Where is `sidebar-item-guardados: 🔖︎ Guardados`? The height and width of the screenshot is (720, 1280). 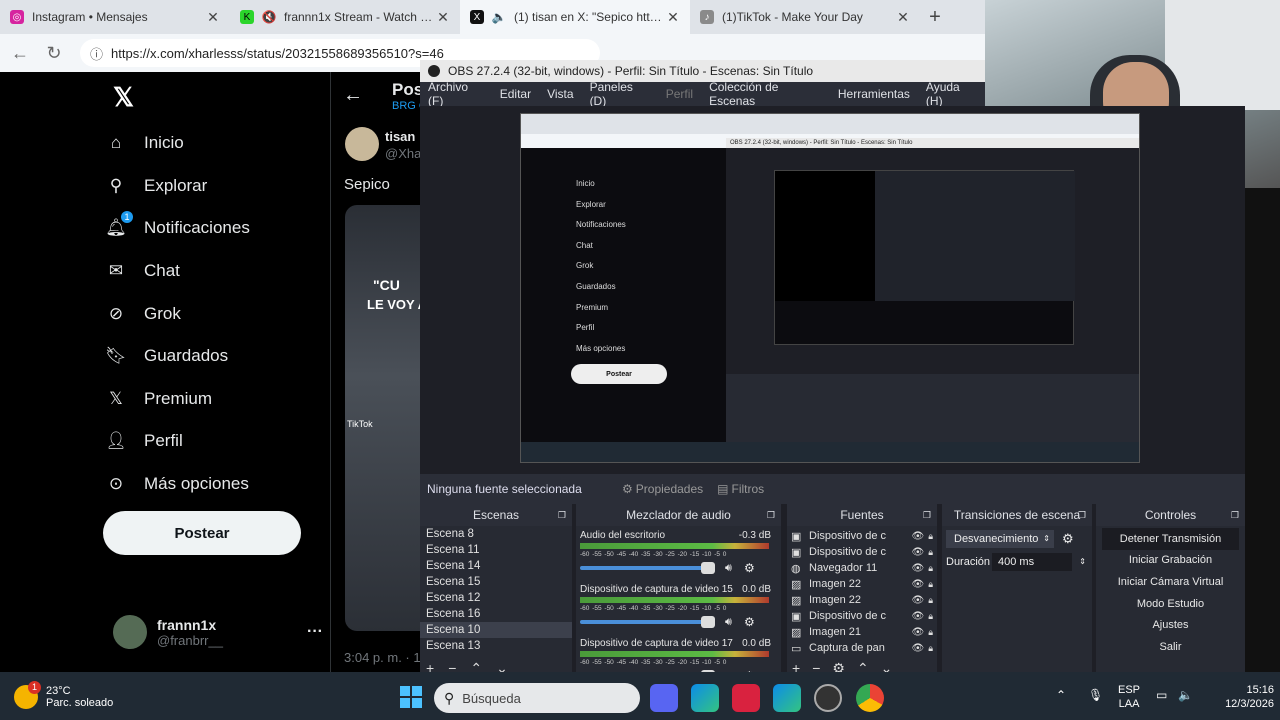
sidebar-item-guardados: 🔖︎ Guardados is located at coordinates (215, 356).